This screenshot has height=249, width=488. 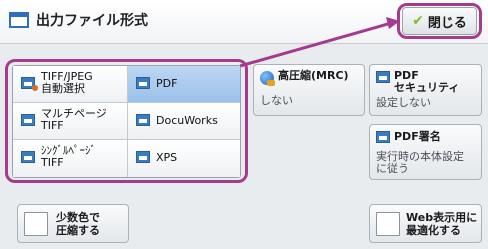 I want to click on reduce-colors-toggle: 少数色で 圧縮する, so click(x=73, y=223).